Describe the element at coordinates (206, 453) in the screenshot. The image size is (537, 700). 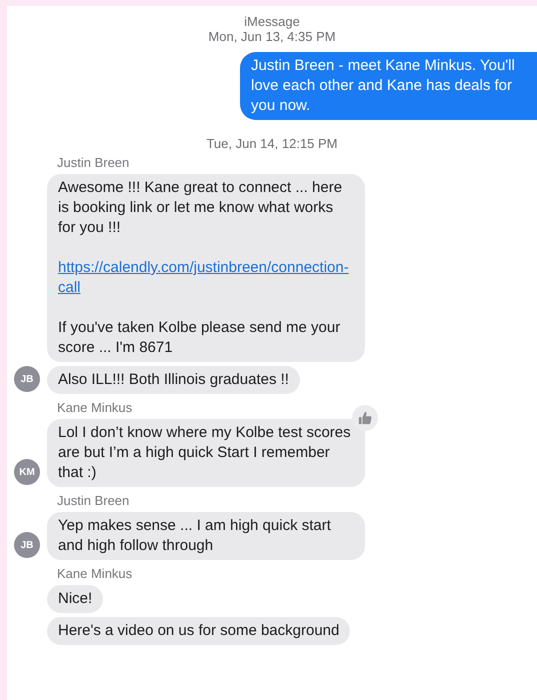
I see `received-message-bubble: Lol I don’t know where my Kolbe test scores are but I’m a high quick Start I remember that :)` at that location.